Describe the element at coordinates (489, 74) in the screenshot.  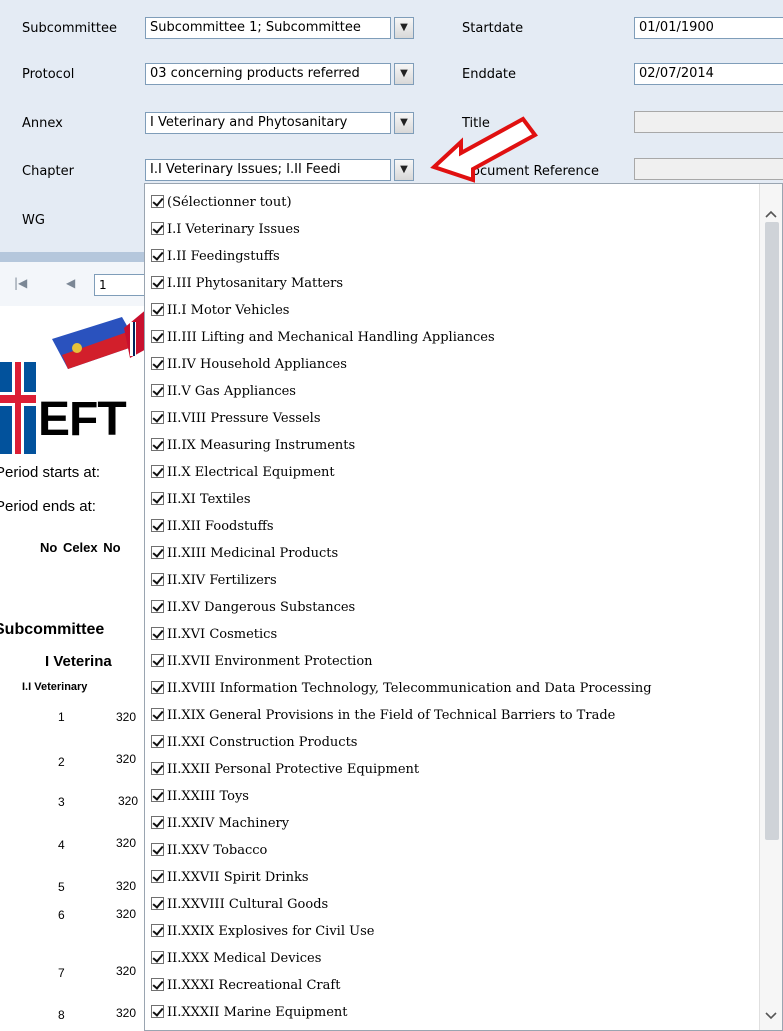
I see `enddate-label: Enddate` at that location.